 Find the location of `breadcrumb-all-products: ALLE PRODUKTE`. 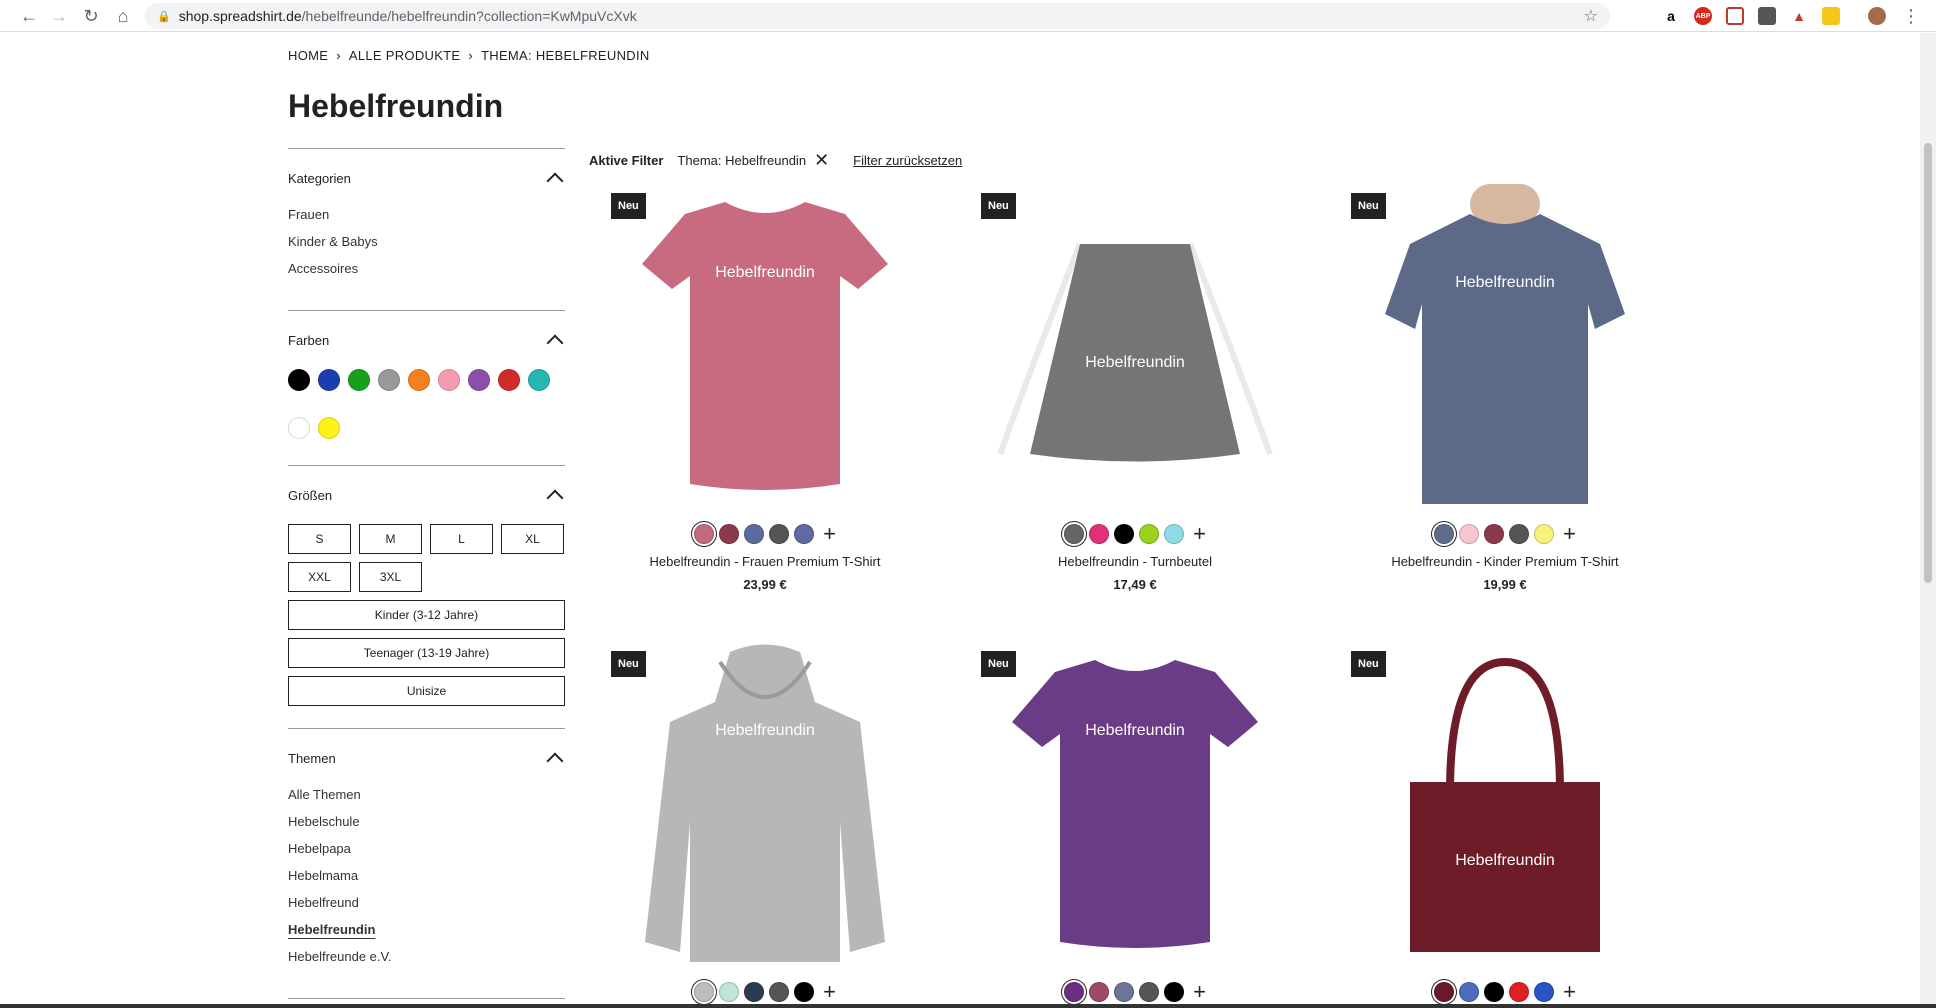

breadcrumb-all-products: ALLE PRODUKTE is located at coordinates (405, 55).